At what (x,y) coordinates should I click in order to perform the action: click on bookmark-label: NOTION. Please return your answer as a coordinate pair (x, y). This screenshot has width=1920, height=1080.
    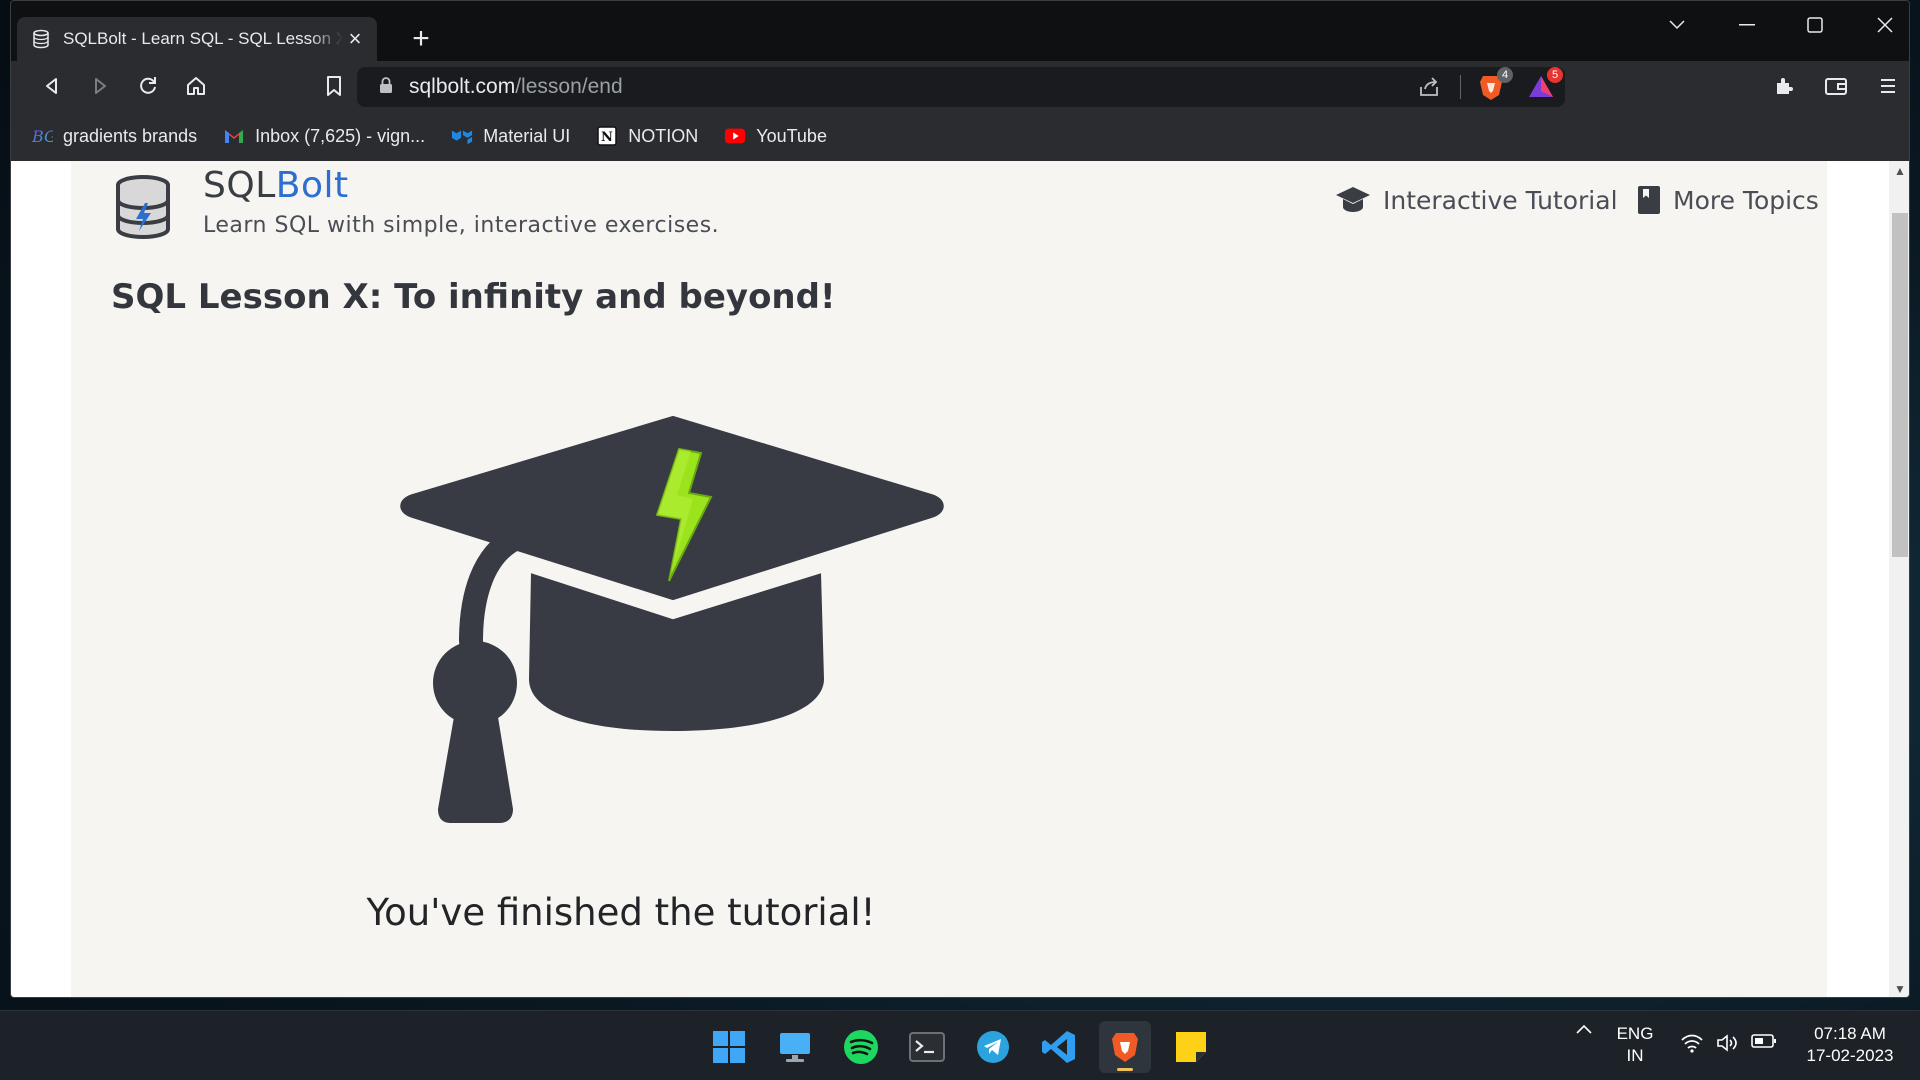
    Looking at the image, I should click on (663, 135).